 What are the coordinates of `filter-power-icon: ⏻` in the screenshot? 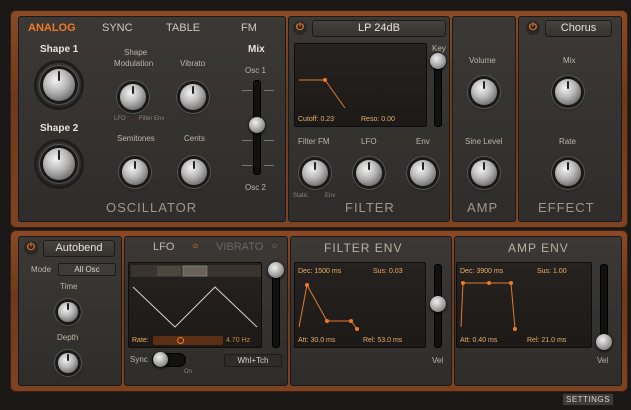 It's located at (300, 28).